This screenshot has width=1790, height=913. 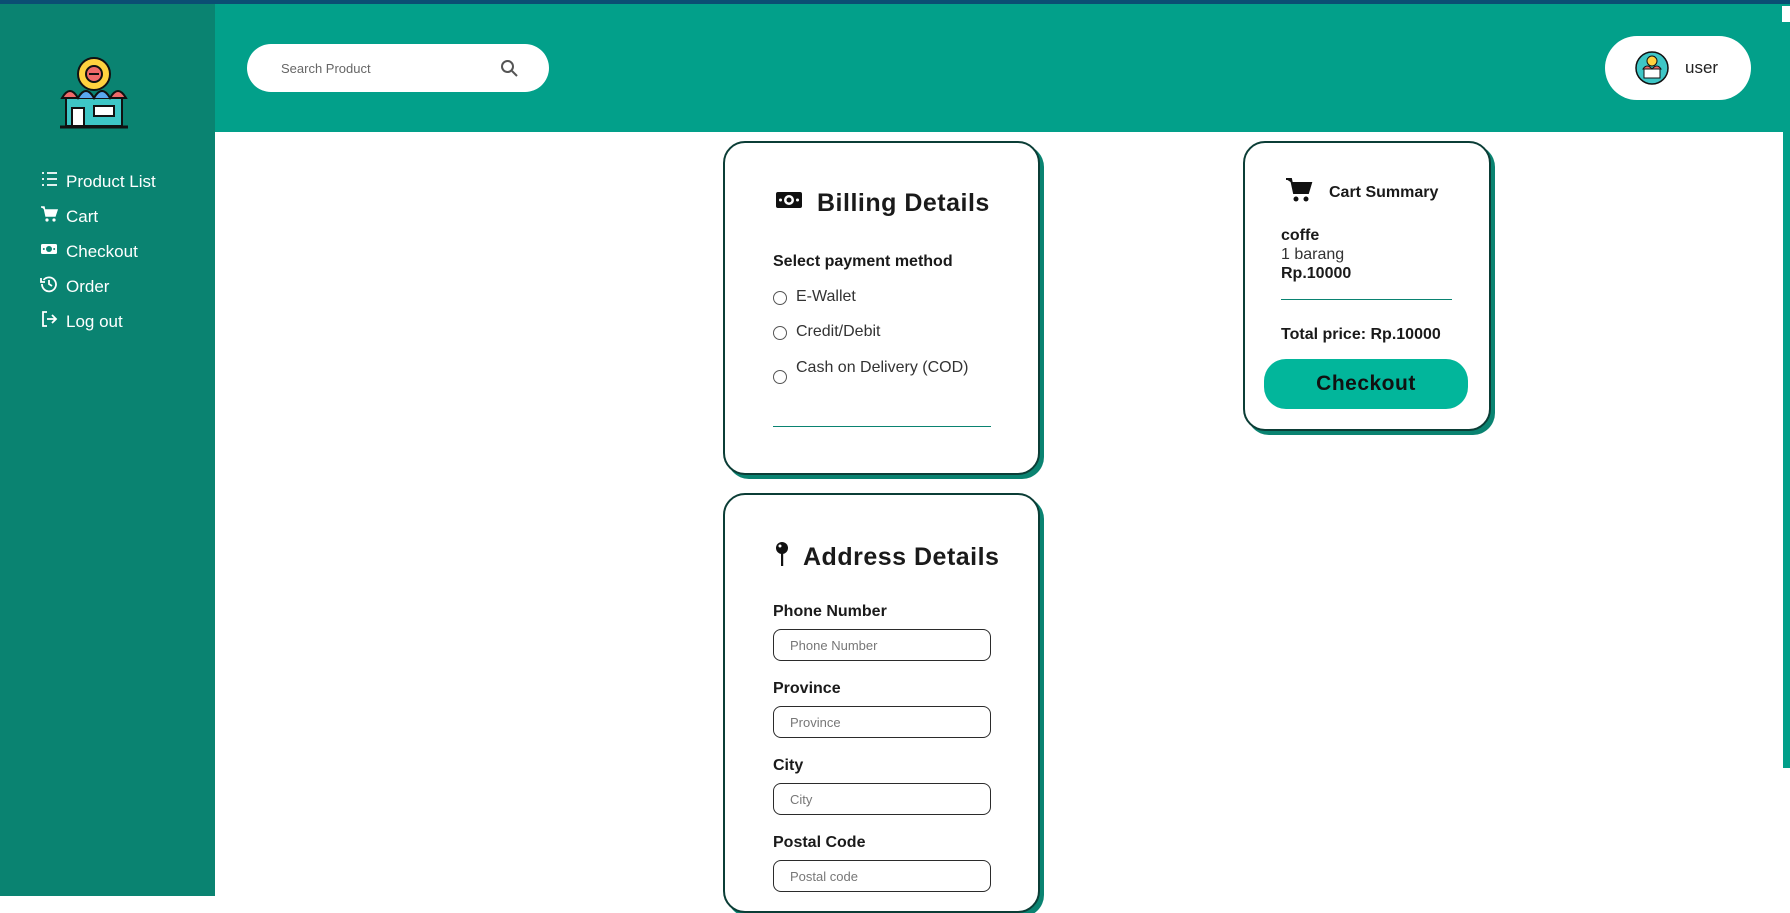 I want to click on pin-icon, so click(x=782, y=557).